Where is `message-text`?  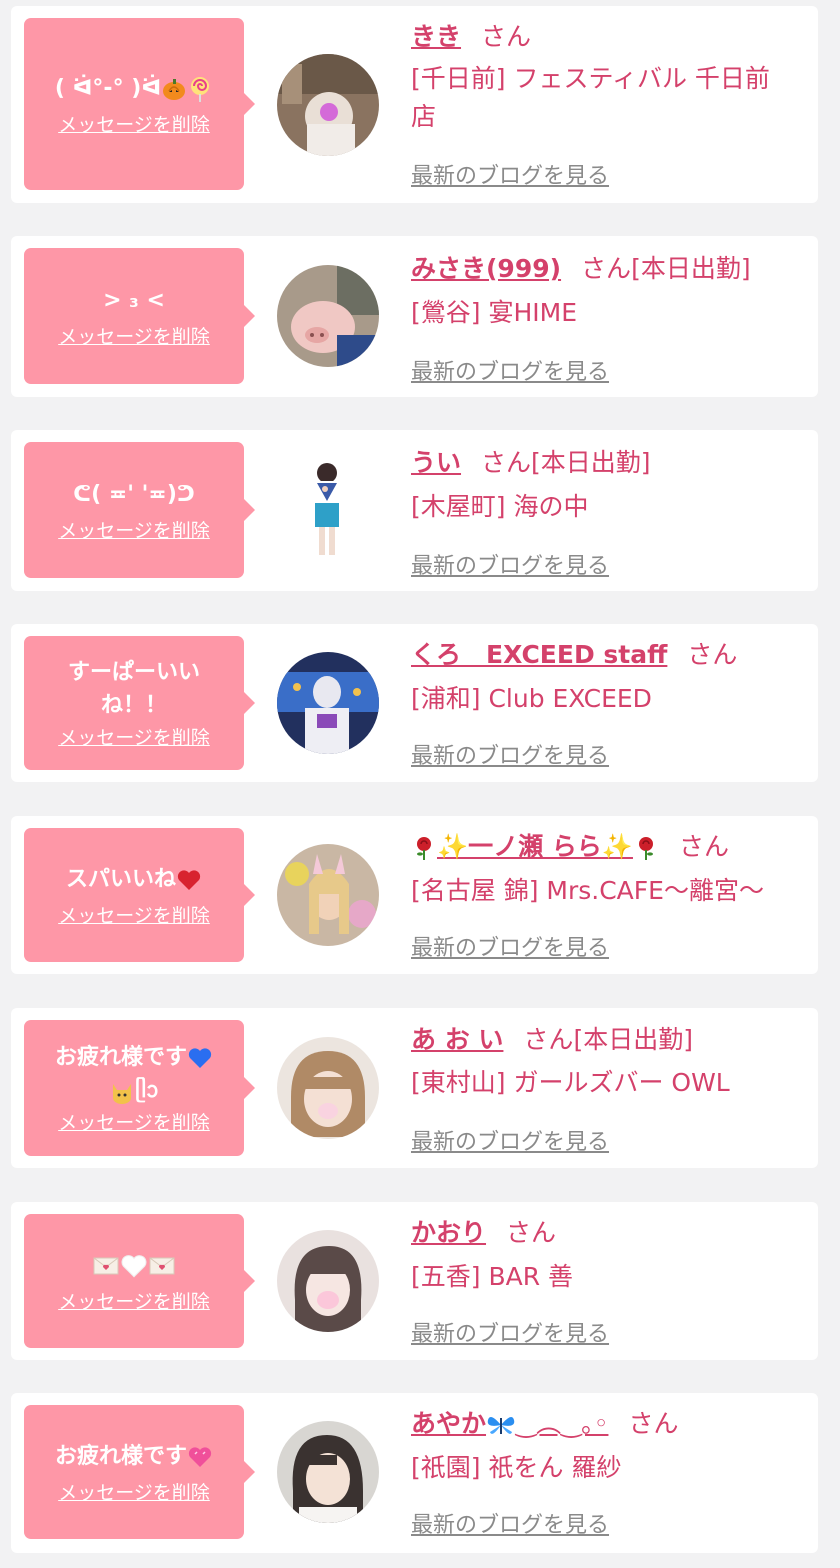 message-text is located at coordinates (134, 1265).